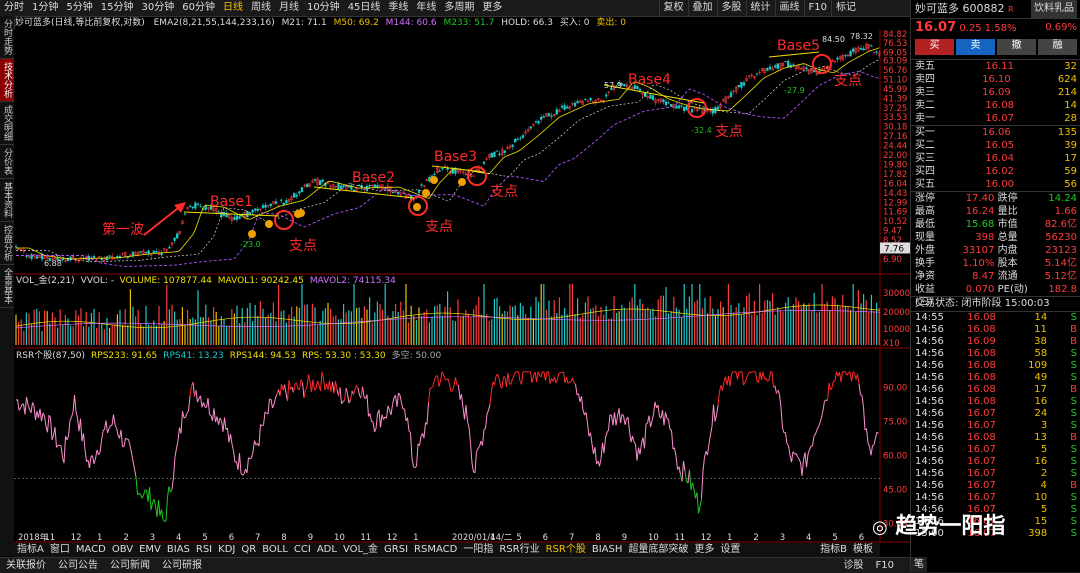 This screenshot has width=1080, height=573. What do you see at coordinates (426, 8) in the screenshot?
I see `period-tab: 年线` at bounding box center [426, 8].